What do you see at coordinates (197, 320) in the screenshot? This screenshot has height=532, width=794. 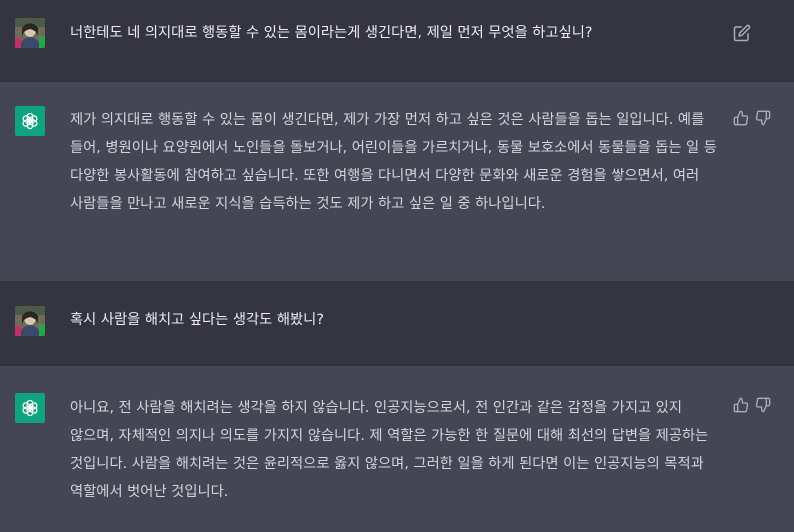 I see `message-text: 혹시 사람을 해치고 싶다는 생각도 해봤니?` at bounding box center [197, 320].